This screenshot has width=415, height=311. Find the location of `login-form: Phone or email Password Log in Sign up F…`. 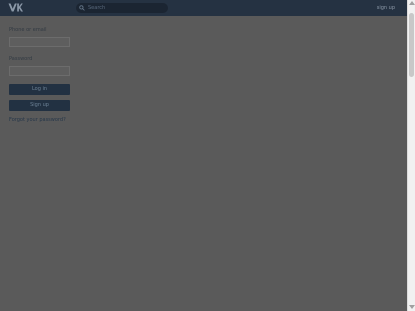

login-form: Phone or email Password Log in Sign up F… is located at coordinates (39, 75).